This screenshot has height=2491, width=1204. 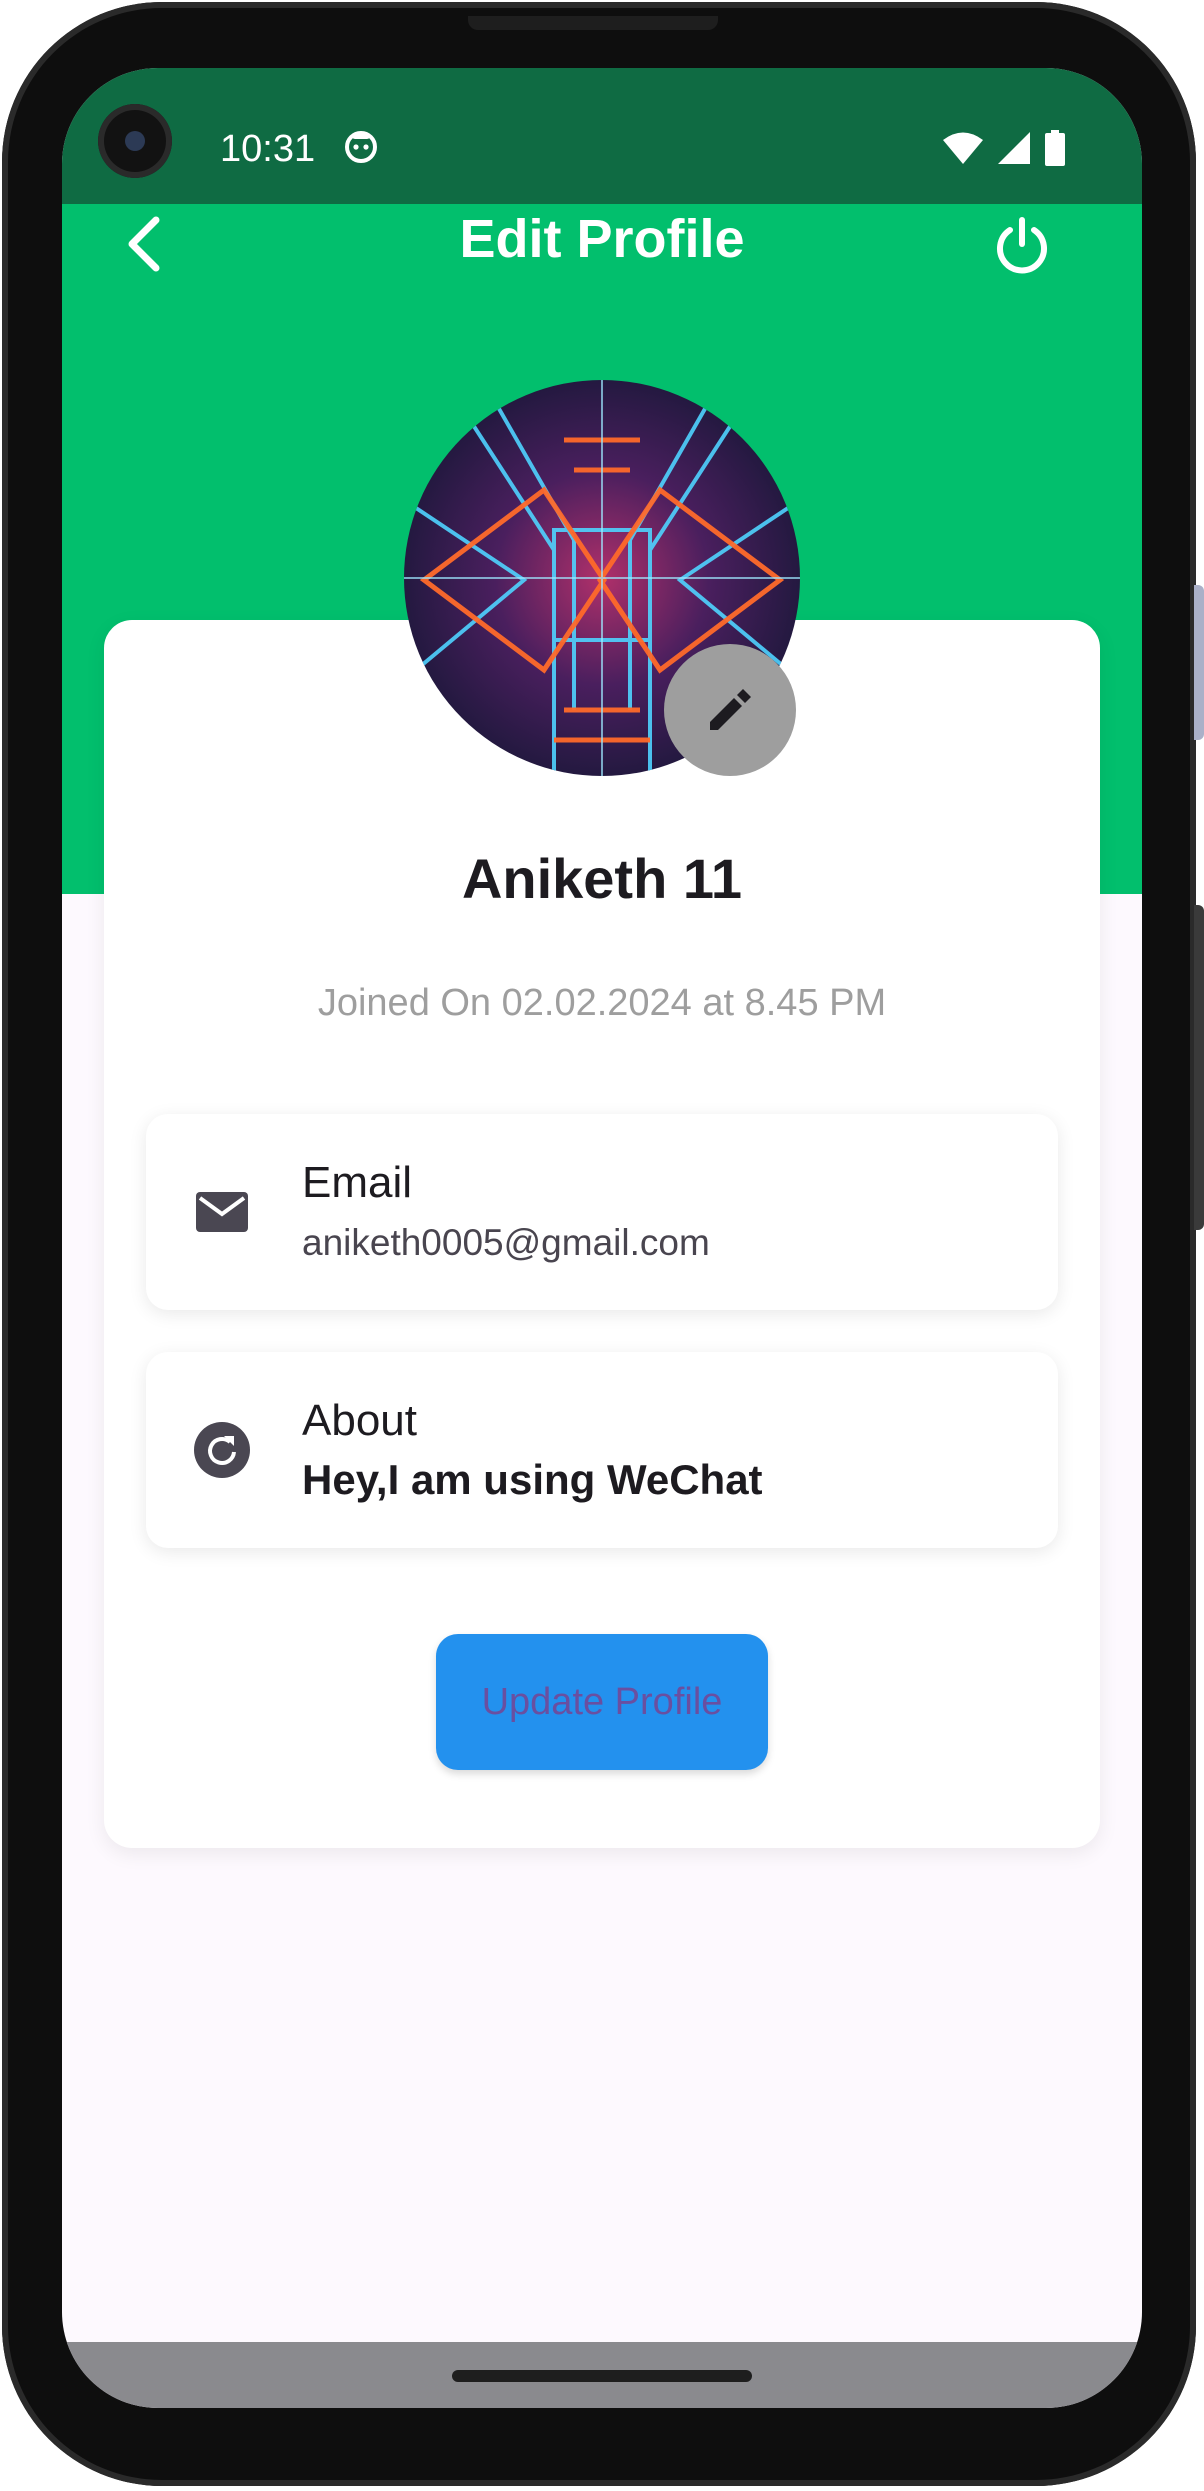 I want to click on status-time: 10:31, so click(x=268, y=149).